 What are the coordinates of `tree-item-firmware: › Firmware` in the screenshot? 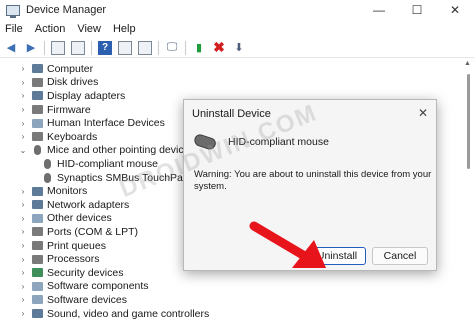 It's located at (54, 110).